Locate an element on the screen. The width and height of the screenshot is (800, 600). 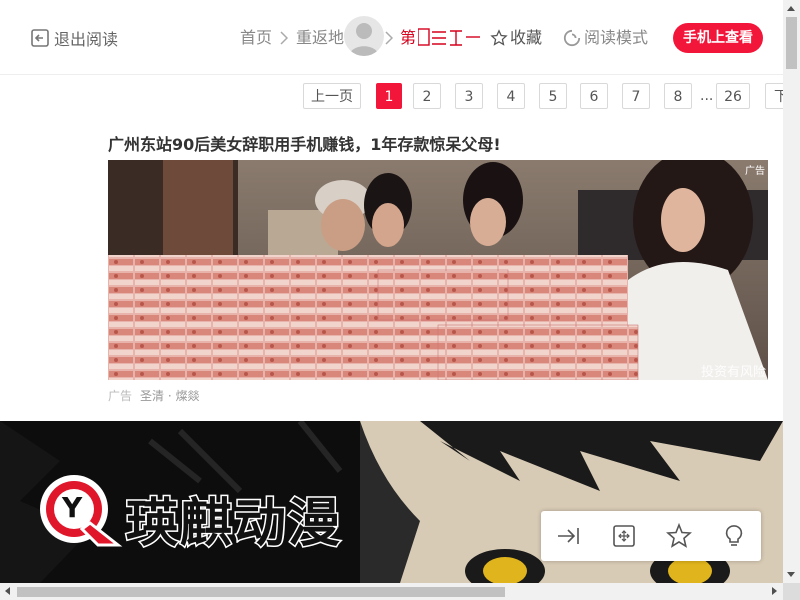
jump-to-end-button is located at coordinates (569, 536).